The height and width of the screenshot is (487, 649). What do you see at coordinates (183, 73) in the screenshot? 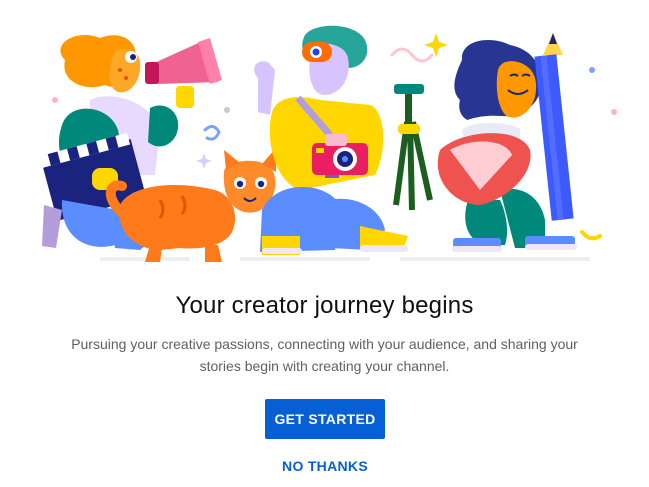
I see `megaphone-icon` at bounding box center [183, 73].